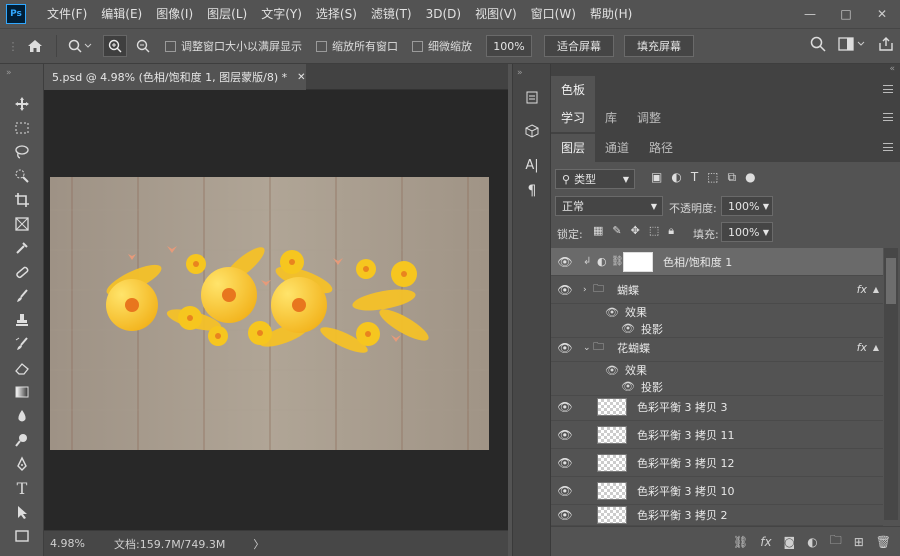 The width and height of the screenshot is (900, 556). I want to click on tab-layers: 图层, so click(573, 148).